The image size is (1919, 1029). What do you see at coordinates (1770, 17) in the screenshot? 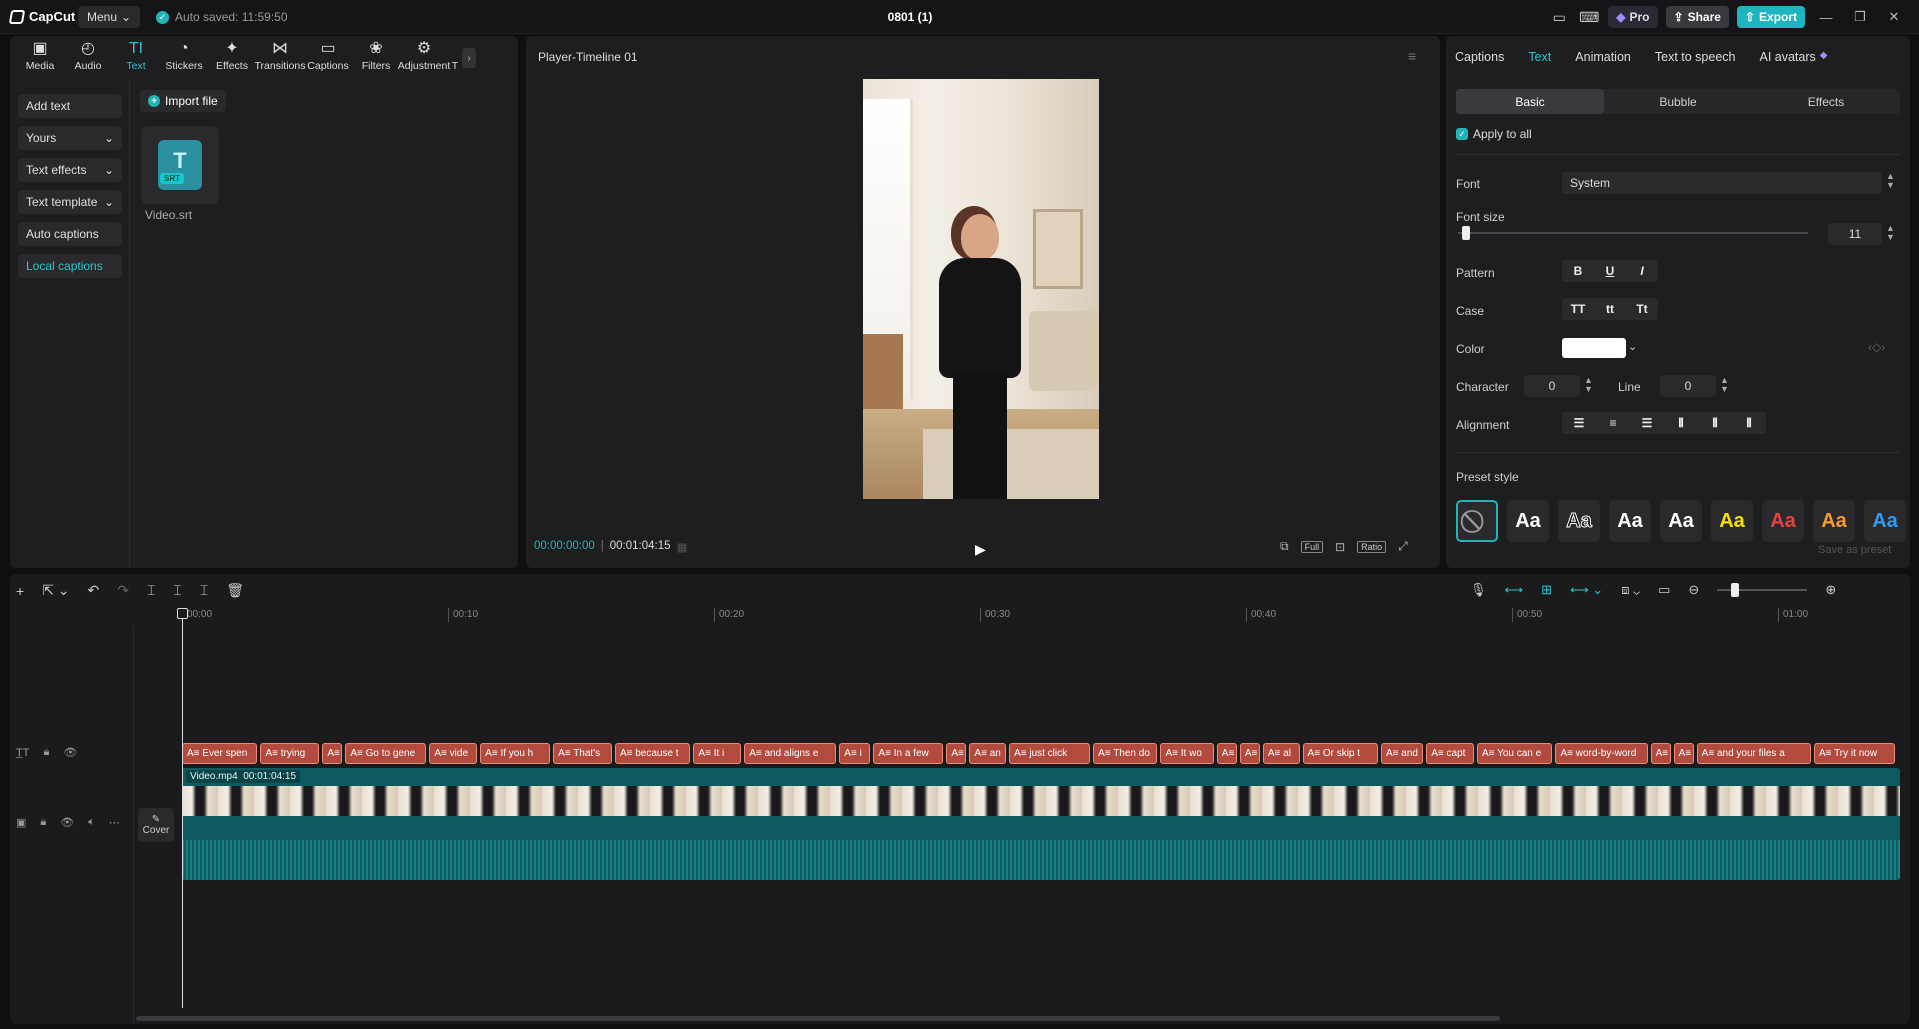
I see `export-button: ⇧ Export` at bounding box center [1770, 17].